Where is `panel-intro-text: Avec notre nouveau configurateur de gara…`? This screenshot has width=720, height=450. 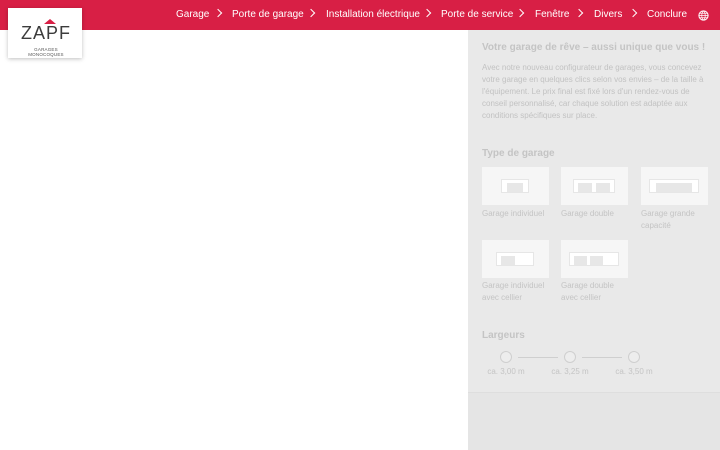 panel-intro-text: Avec notre nouveau configurateur de gara… is located at coordinates (593, 91).